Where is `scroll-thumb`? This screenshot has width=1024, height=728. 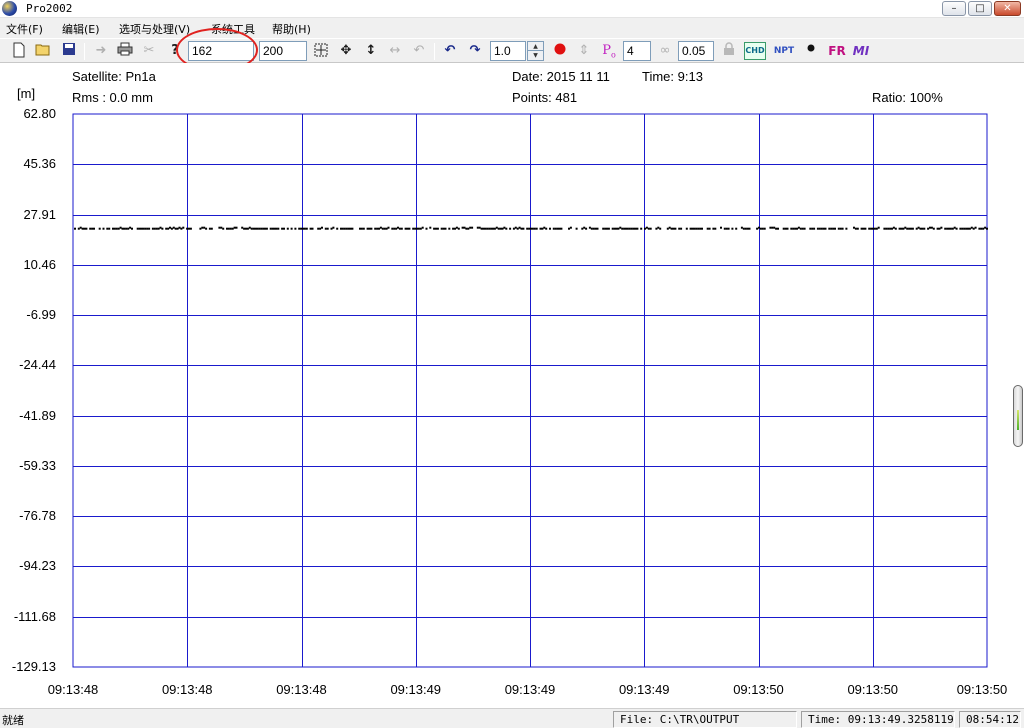 scroll-thumb is located at coordinates (1018, 416).